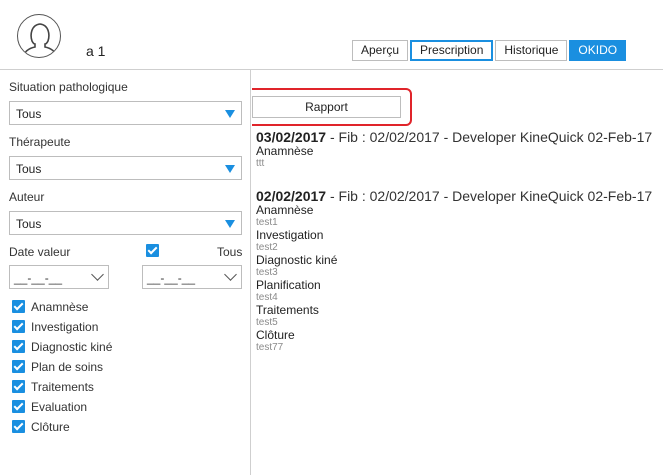 This screenshot has height=475, width=663. What do you see at coordinates (290, 235) in the screenshot?
I see `section-title: Investigation` at bounding box center [290, 235].